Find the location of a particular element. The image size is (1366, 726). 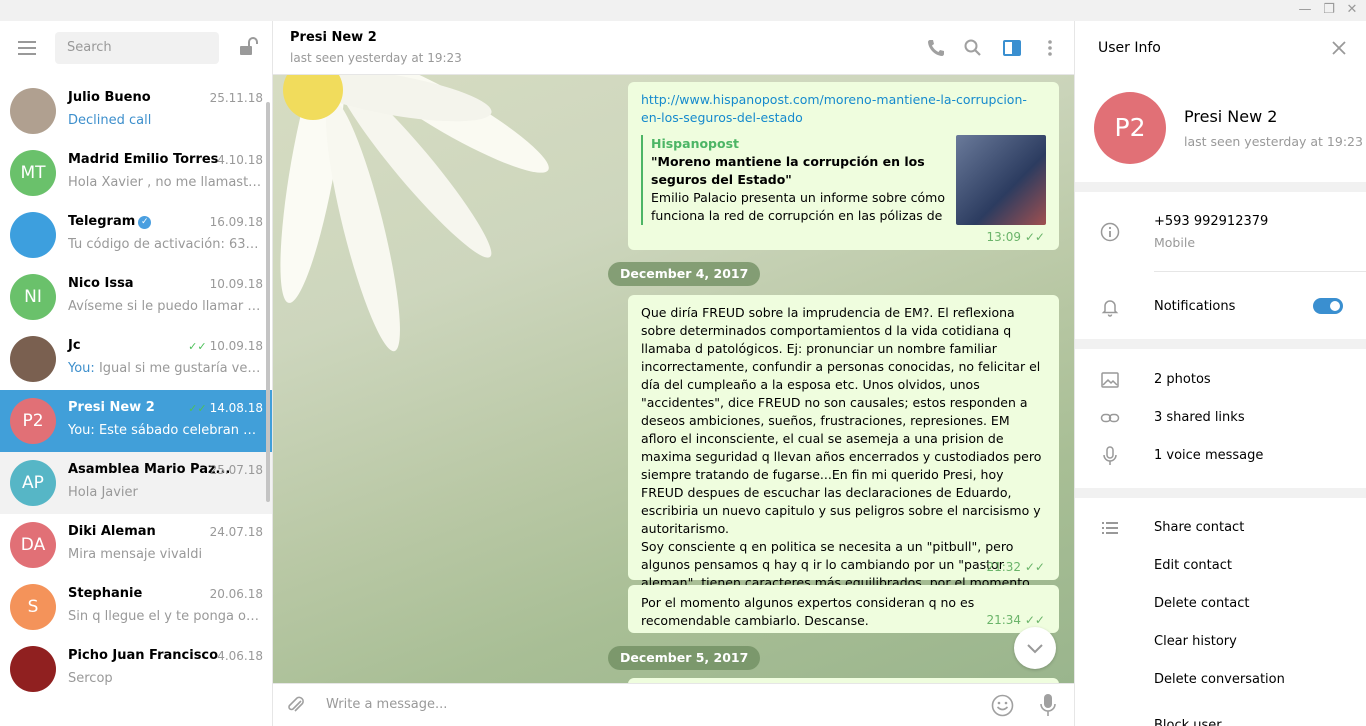

verified-icon: ✓ is located at coordinates (145, 222).